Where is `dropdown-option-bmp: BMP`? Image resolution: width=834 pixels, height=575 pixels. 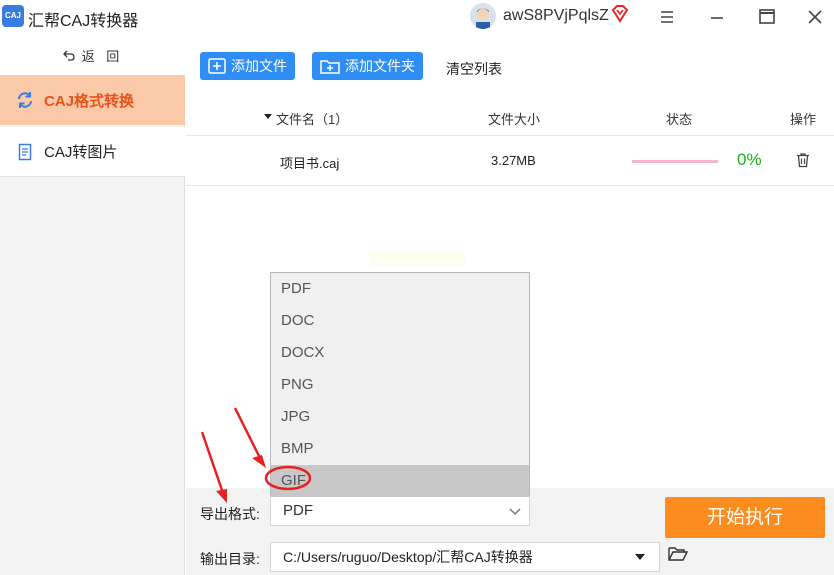 dropdown-option-bmp: BMP is located at coordinates (400, 449).